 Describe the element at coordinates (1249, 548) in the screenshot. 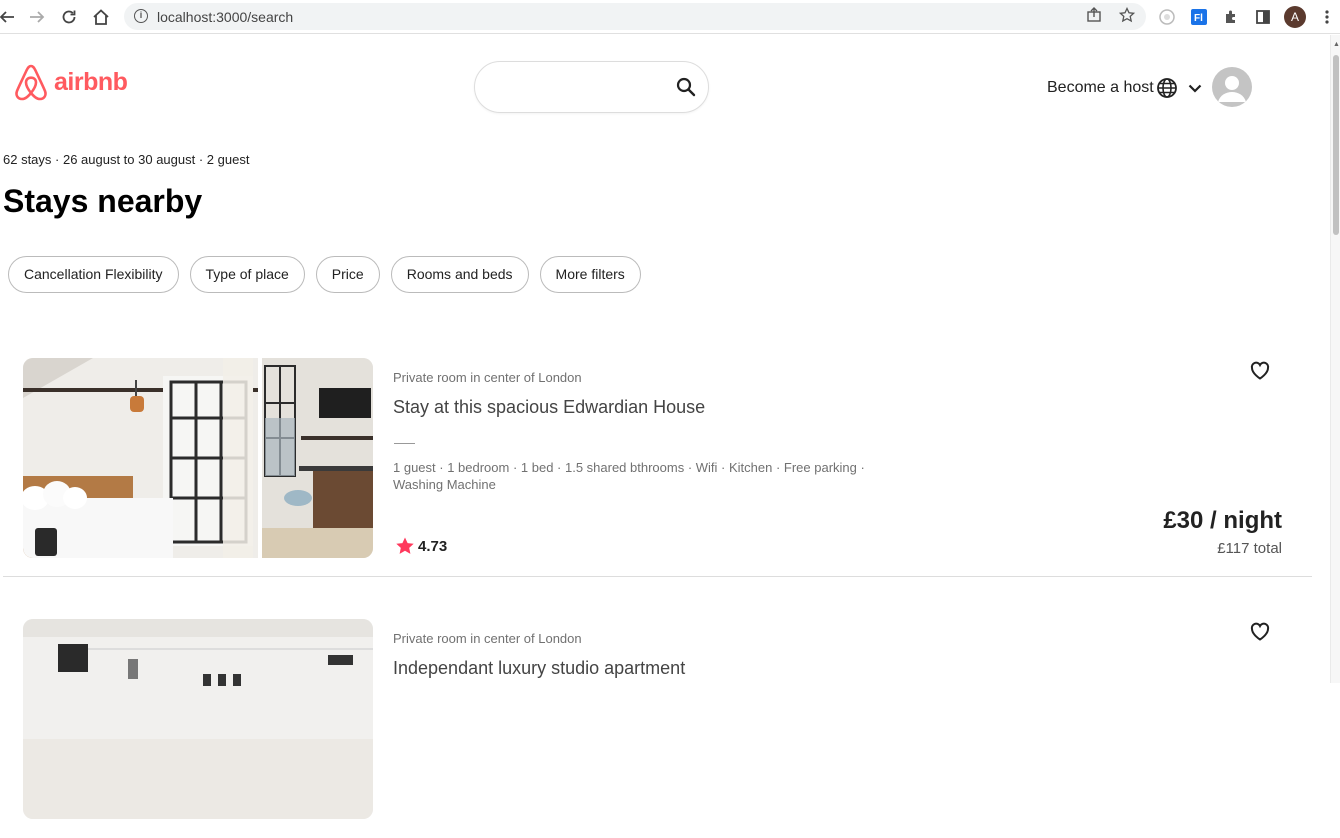

I see `listing-total: £117 total` at that location.